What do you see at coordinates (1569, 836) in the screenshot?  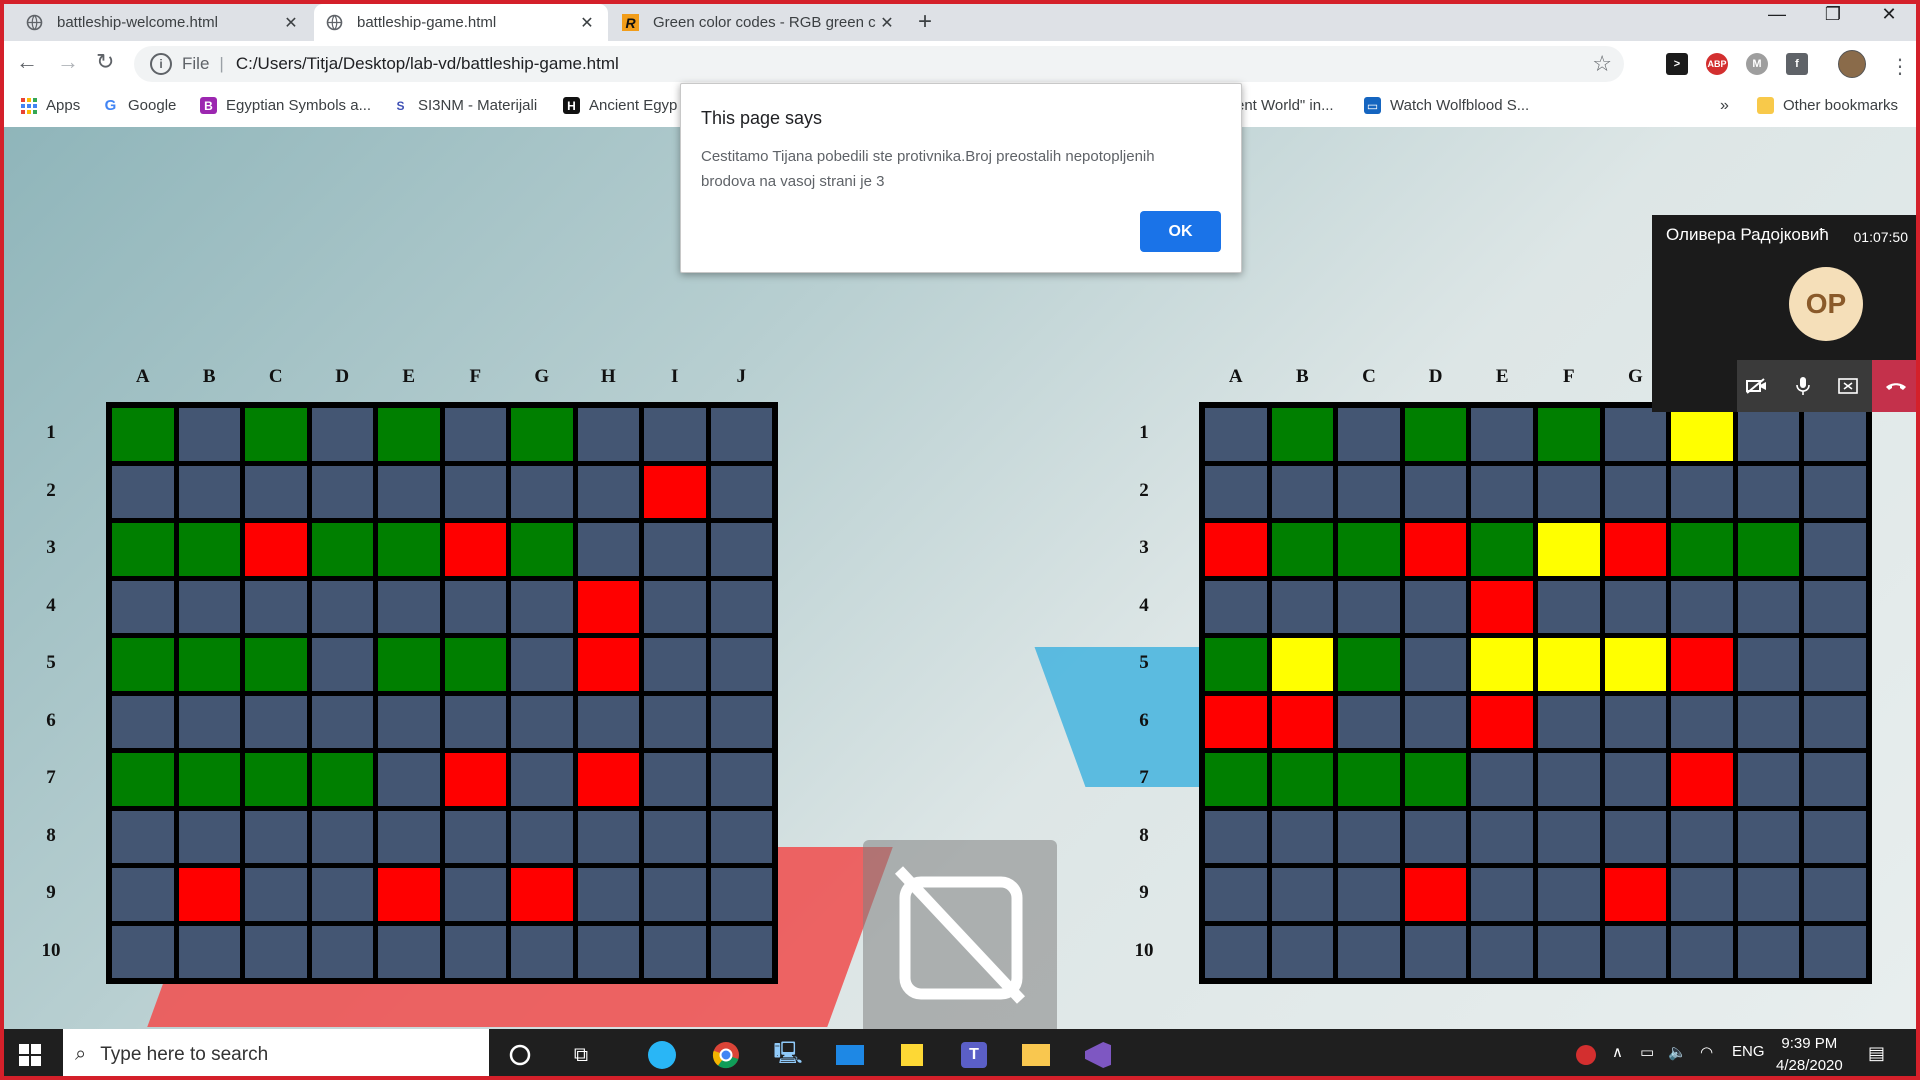 I see `opponent-board-cell-F8` at bounding box center [1569, 836].